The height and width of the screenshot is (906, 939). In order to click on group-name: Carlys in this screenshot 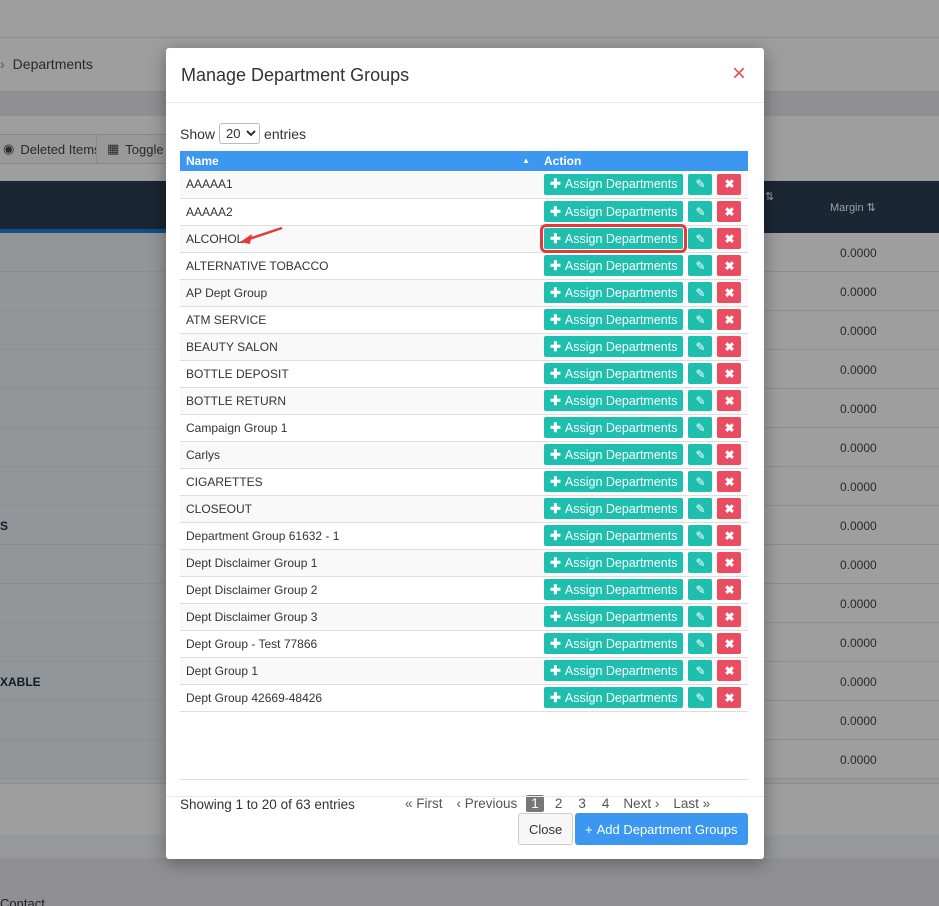, I will do `click(359, 455)`.